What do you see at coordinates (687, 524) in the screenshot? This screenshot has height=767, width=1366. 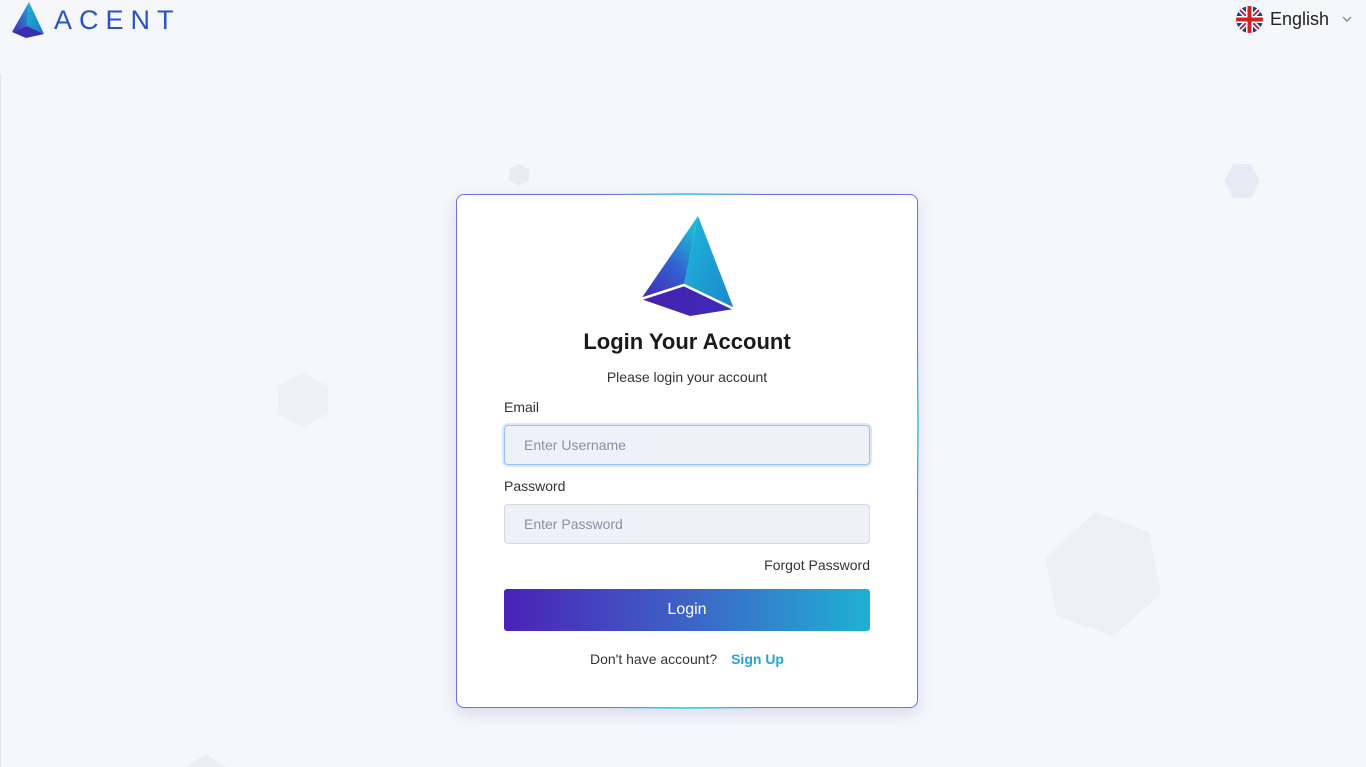 I see `password-input` at bounding box center [687, 524].